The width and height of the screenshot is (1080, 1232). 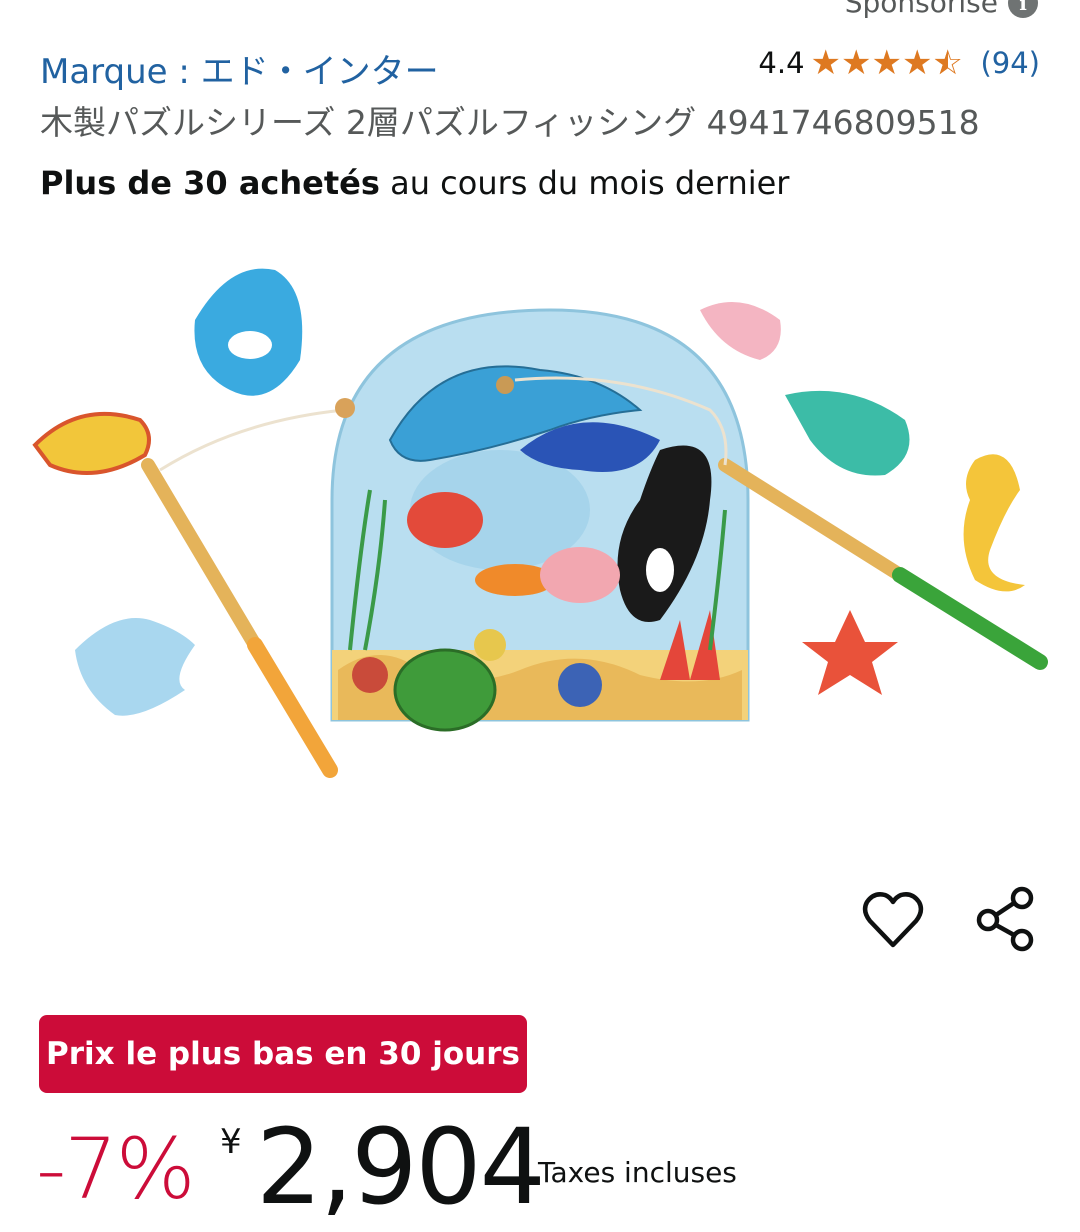 I want to click on fishing-rod-left, so click(x=248, y=588).